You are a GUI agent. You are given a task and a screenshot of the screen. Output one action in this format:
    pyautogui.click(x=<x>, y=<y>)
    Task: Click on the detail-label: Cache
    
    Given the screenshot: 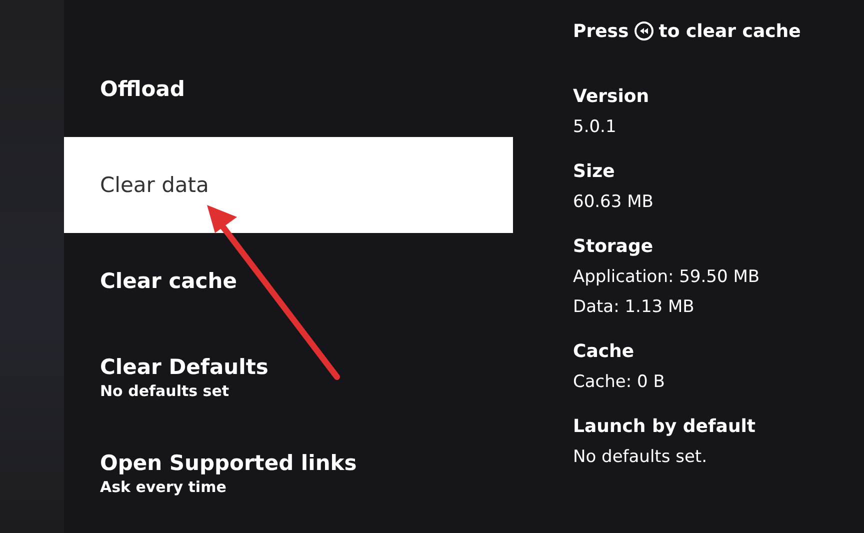 What is the action you would take?
    pyautogui.click(x=604, y=352)
    